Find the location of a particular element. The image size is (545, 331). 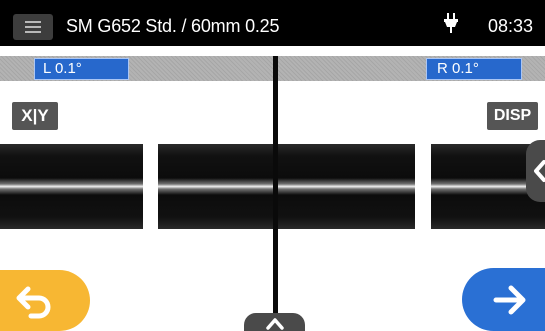

right-arrow-icon is located at coordinates (509, 300).